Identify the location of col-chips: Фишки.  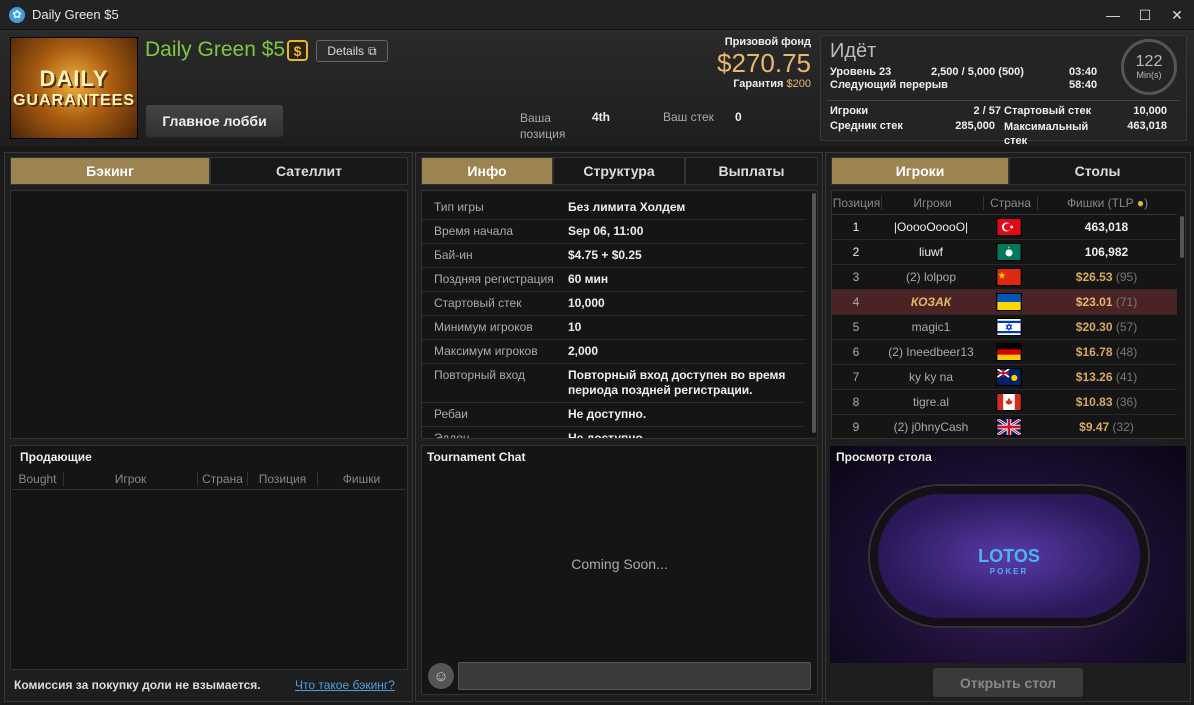
(361, 479).